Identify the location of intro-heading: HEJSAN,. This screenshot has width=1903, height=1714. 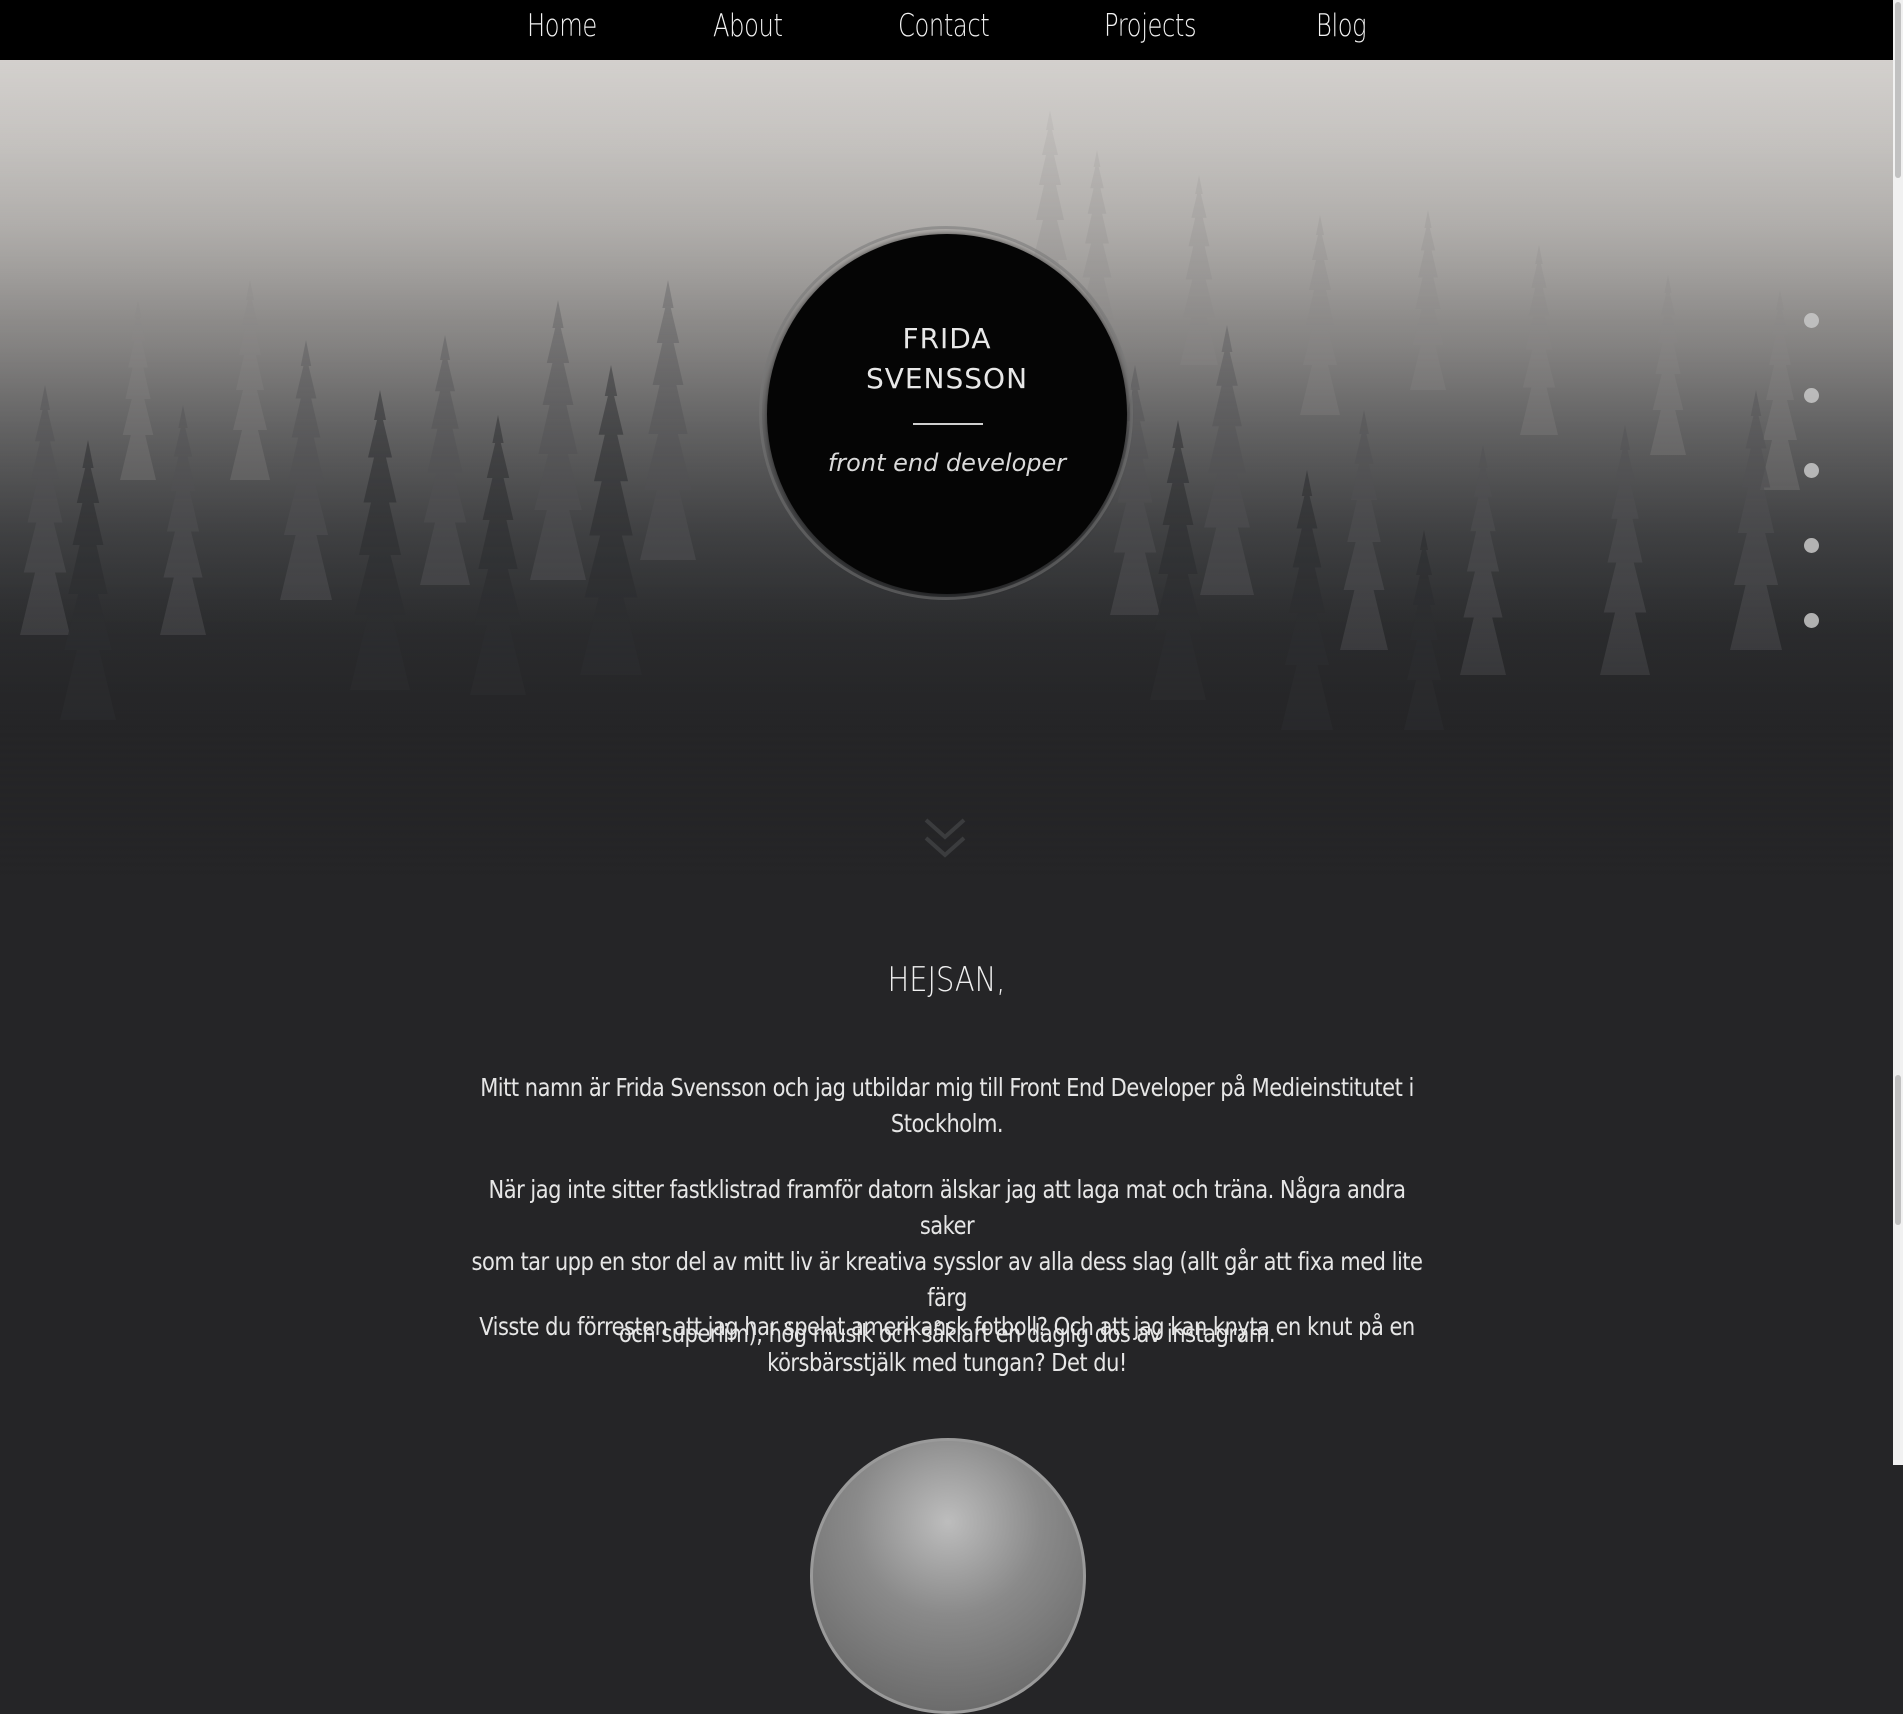
(946, 980).